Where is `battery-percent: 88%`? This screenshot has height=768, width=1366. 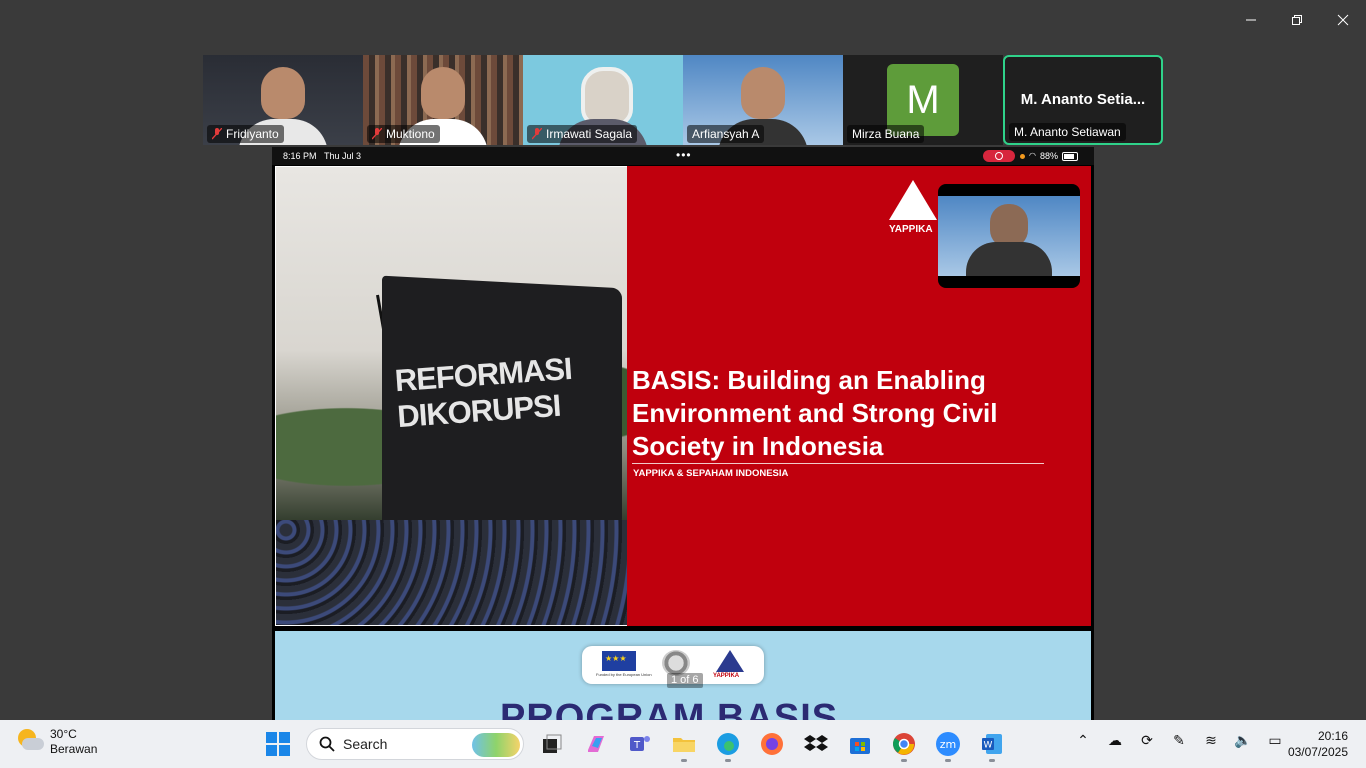 battery-percent: 88% is located at coordinates (1048, 156).